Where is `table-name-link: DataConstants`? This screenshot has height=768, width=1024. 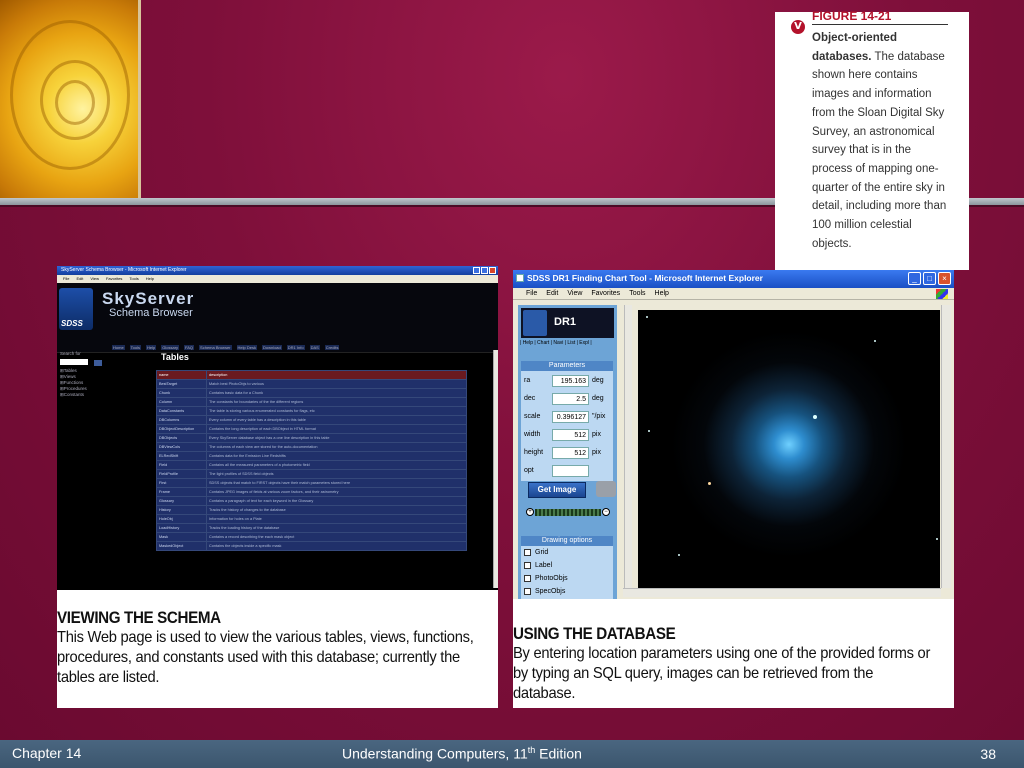
table-name-link: DataConstants is located at coordinates (181, 411).